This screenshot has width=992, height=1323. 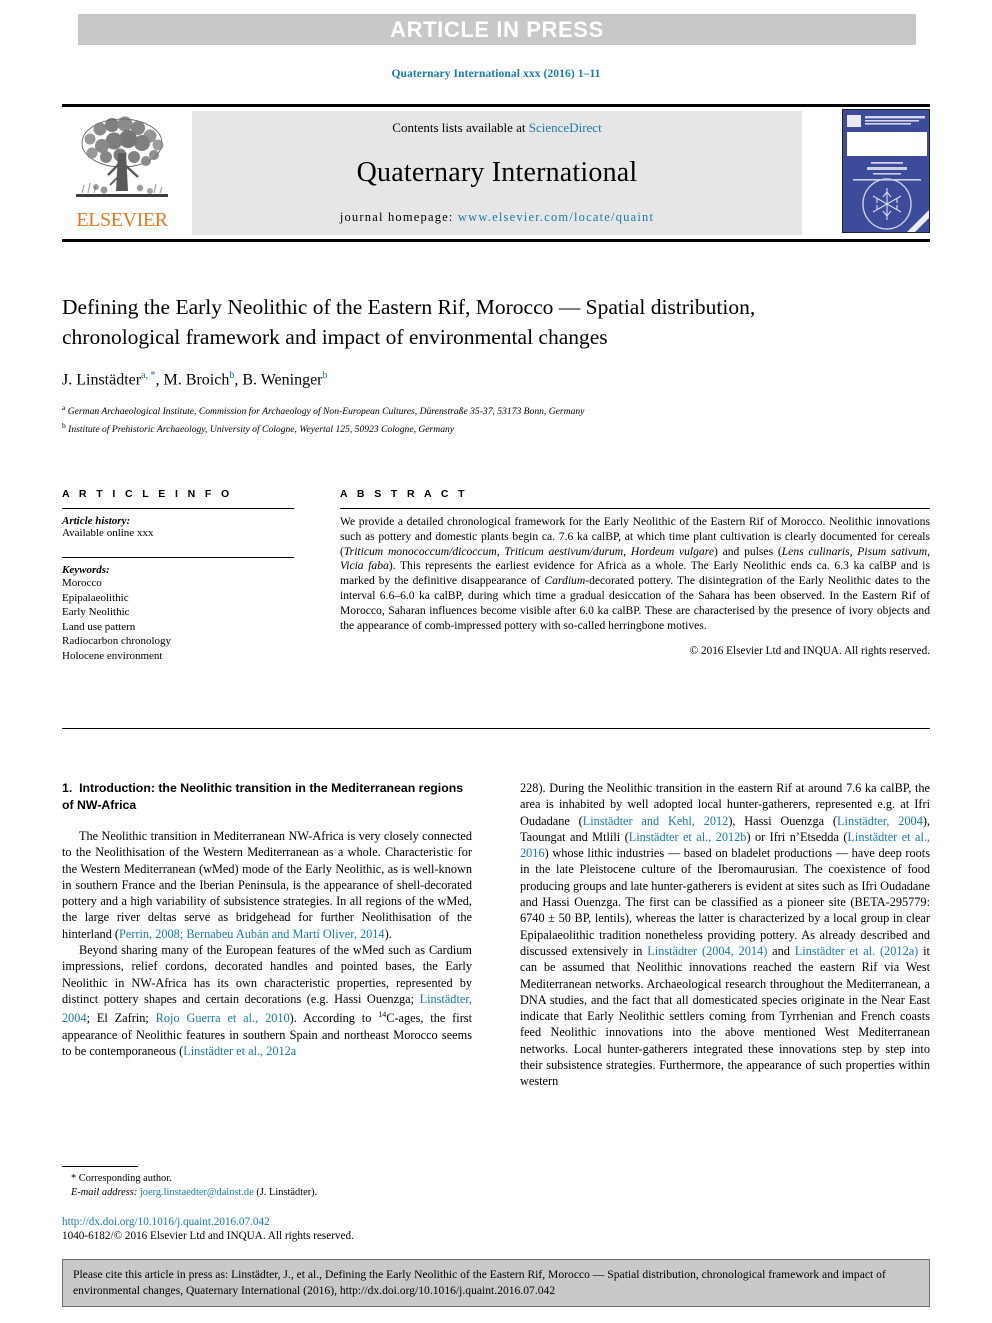 What do you see at coordinates (781, 950) in the screenshot?
I see `paragraph-seg: and` at bounding box center [781, 950].